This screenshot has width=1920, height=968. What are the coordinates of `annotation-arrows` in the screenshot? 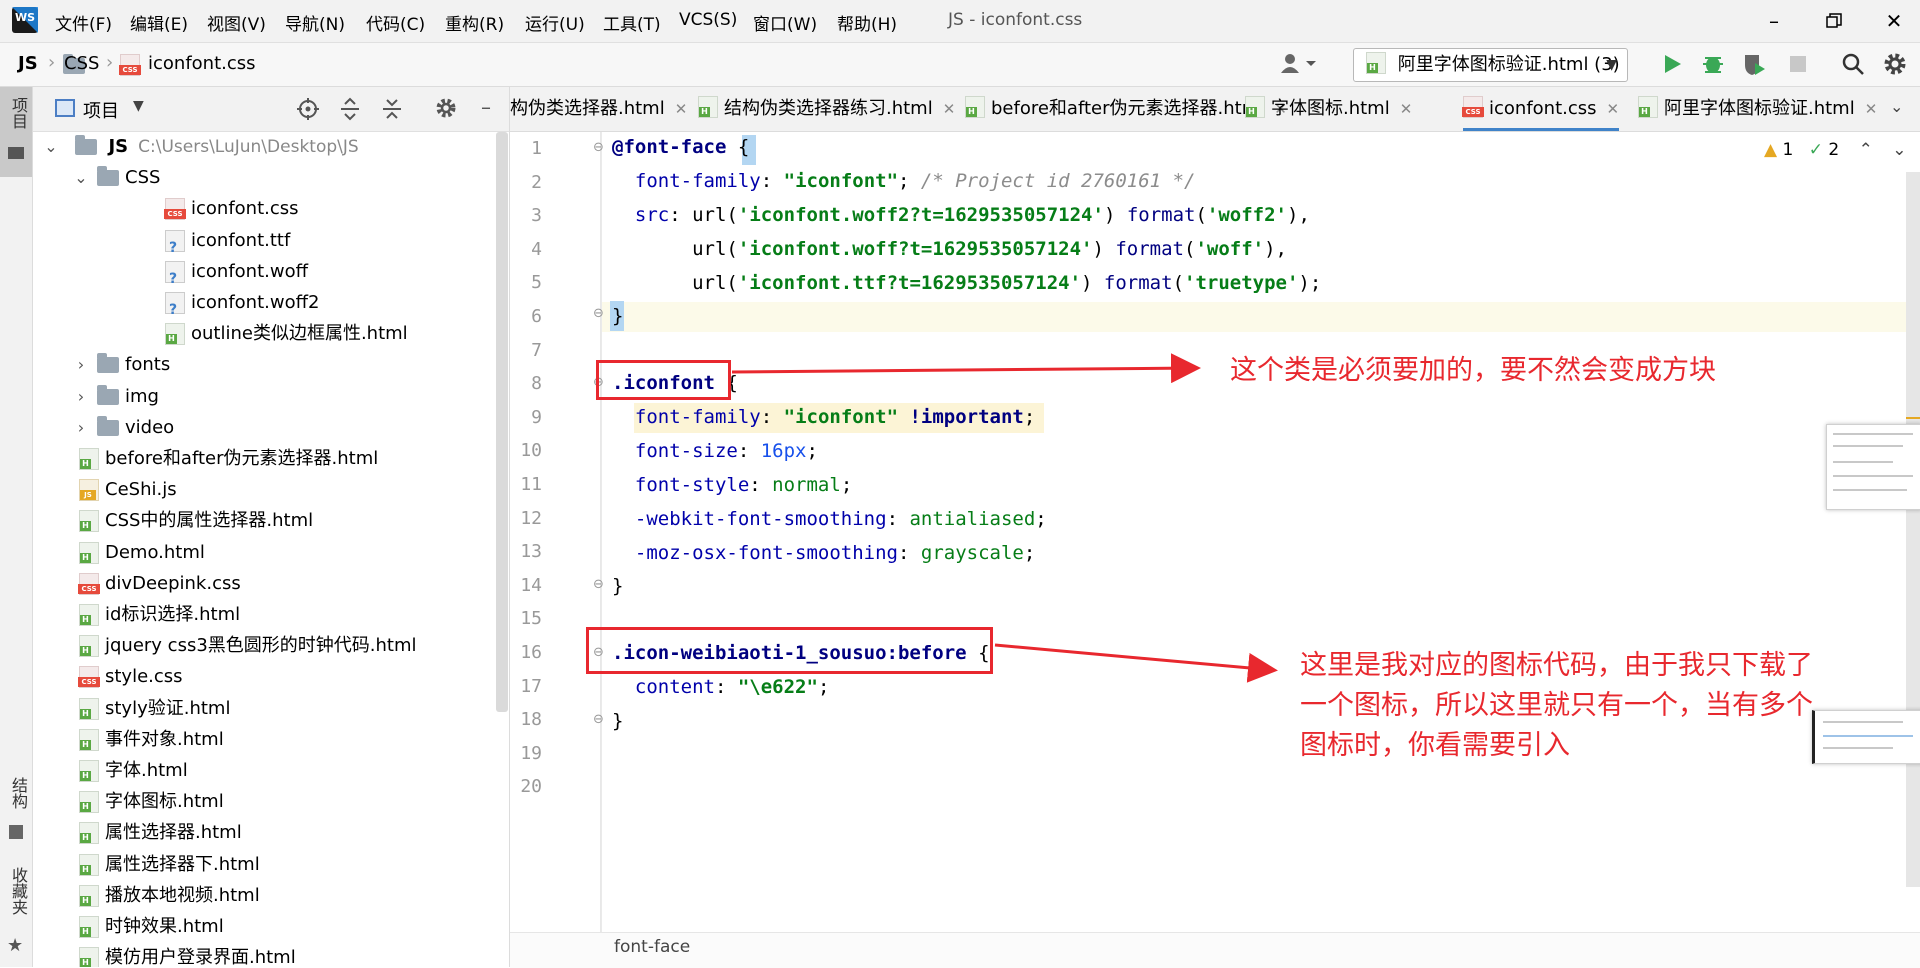 It's located at (1004, 518).